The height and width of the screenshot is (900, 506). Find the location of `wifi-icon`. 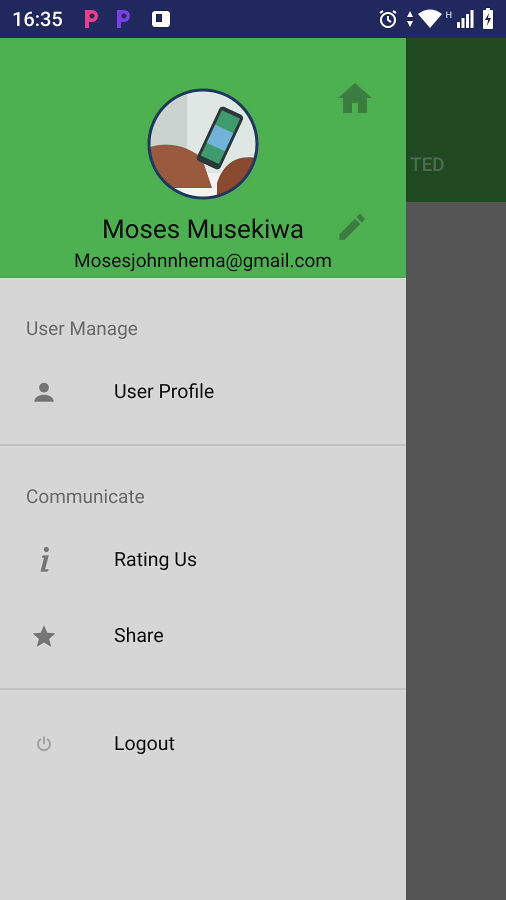

wifi-icon is located at coordinates (430, 19).